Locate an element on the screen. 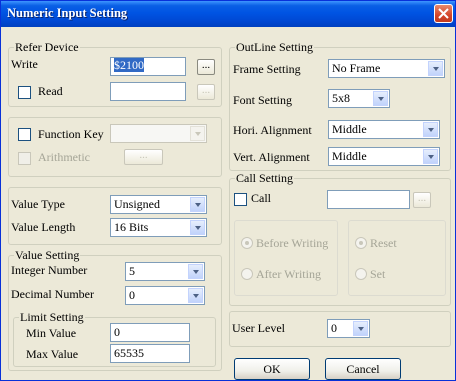 This screenshot has height=381, width=456. user-level-select: 0 is located at coordinates (348, 328).